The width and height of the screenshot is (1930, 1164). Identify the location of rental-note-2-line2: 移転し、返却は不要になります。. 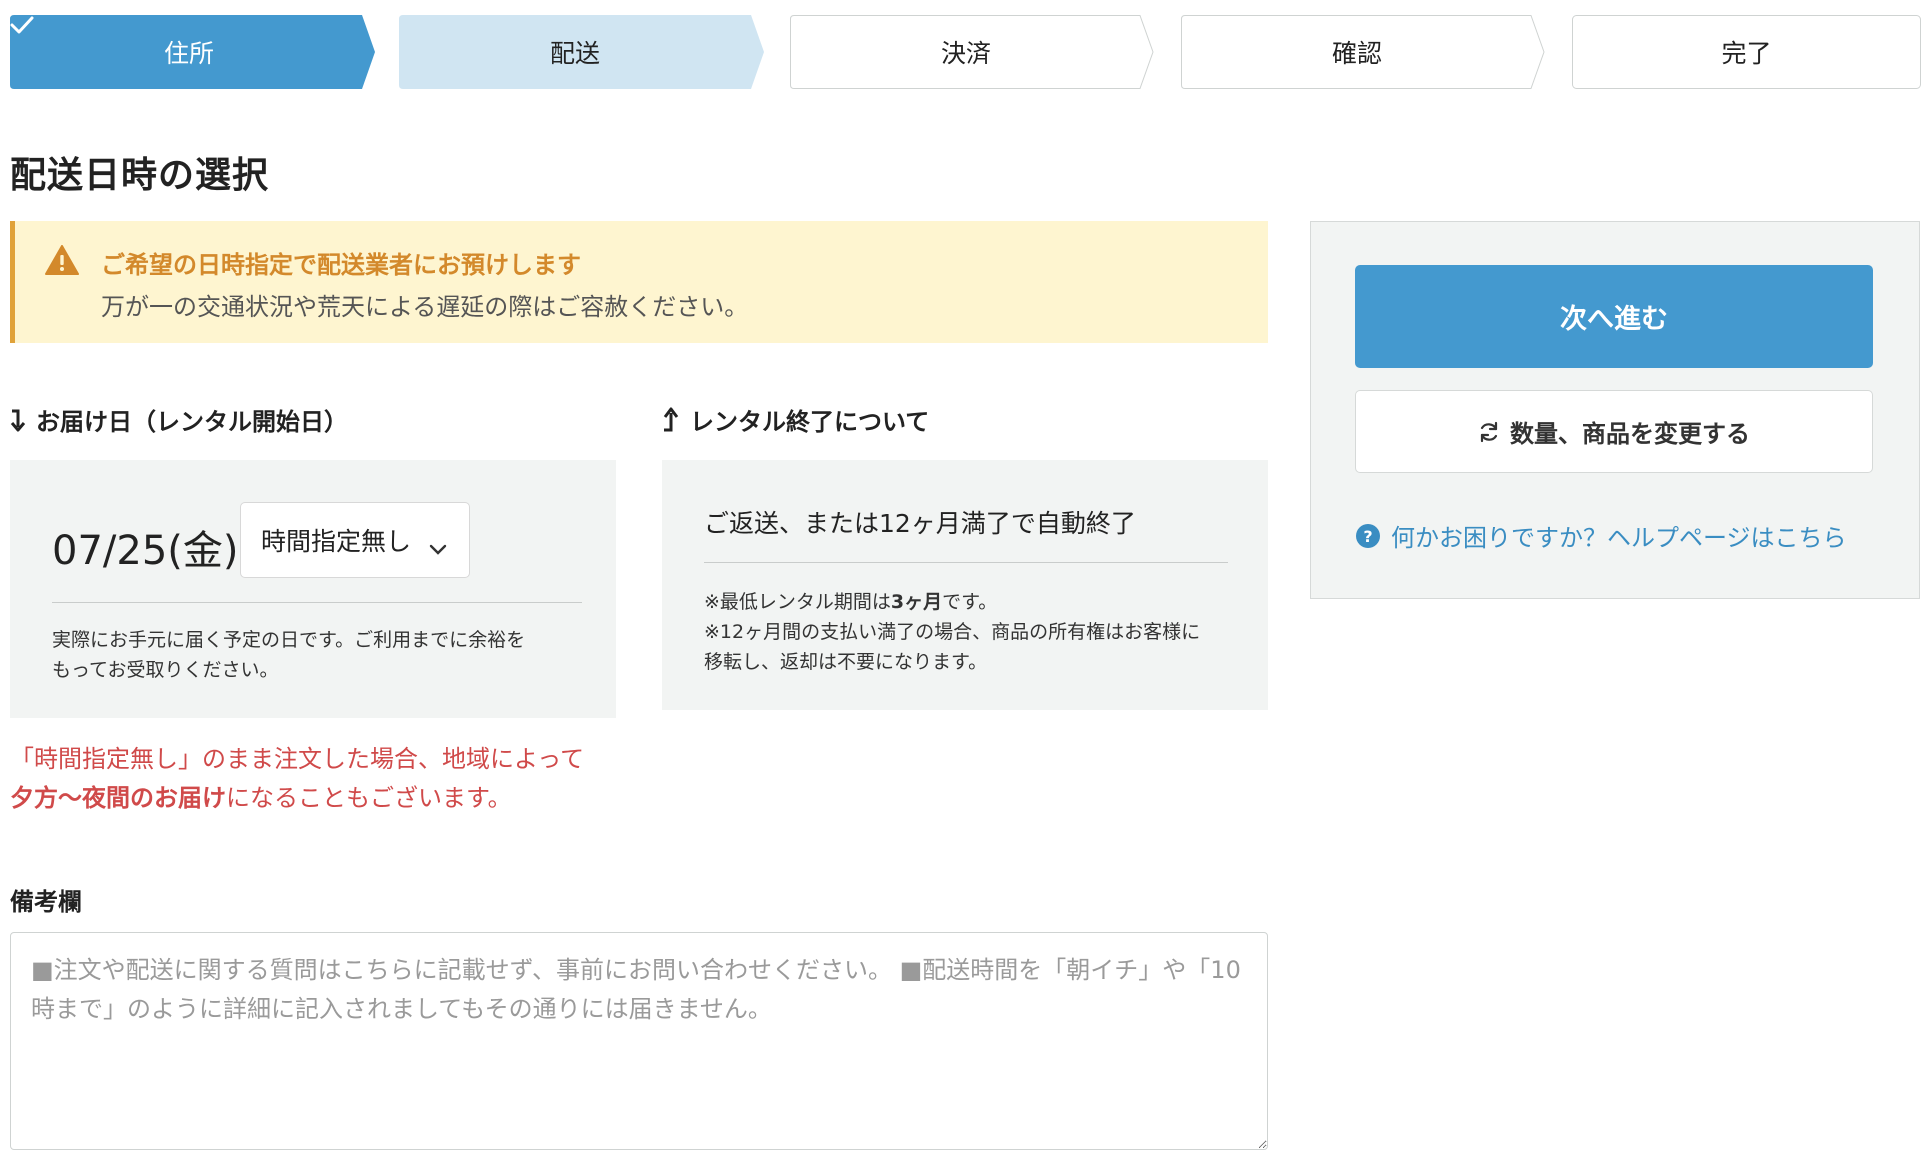
(846, 662).